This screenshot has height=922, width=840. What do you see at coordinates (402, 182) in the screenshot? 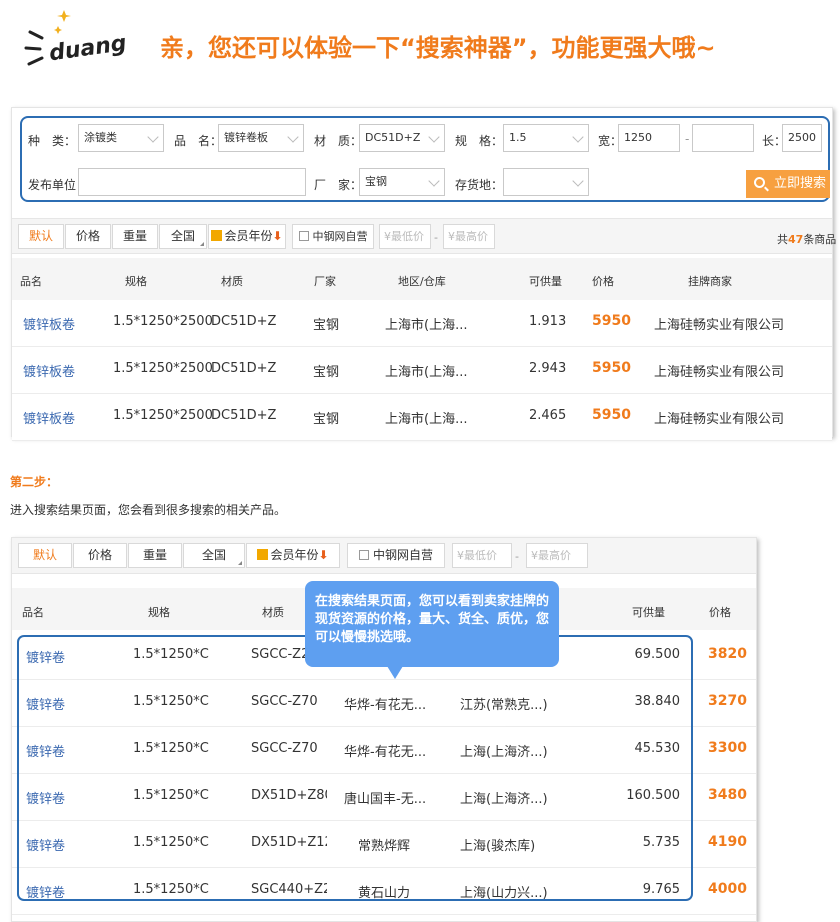
I see `factory-select: 宝钢` at bounding box center [402, 182].